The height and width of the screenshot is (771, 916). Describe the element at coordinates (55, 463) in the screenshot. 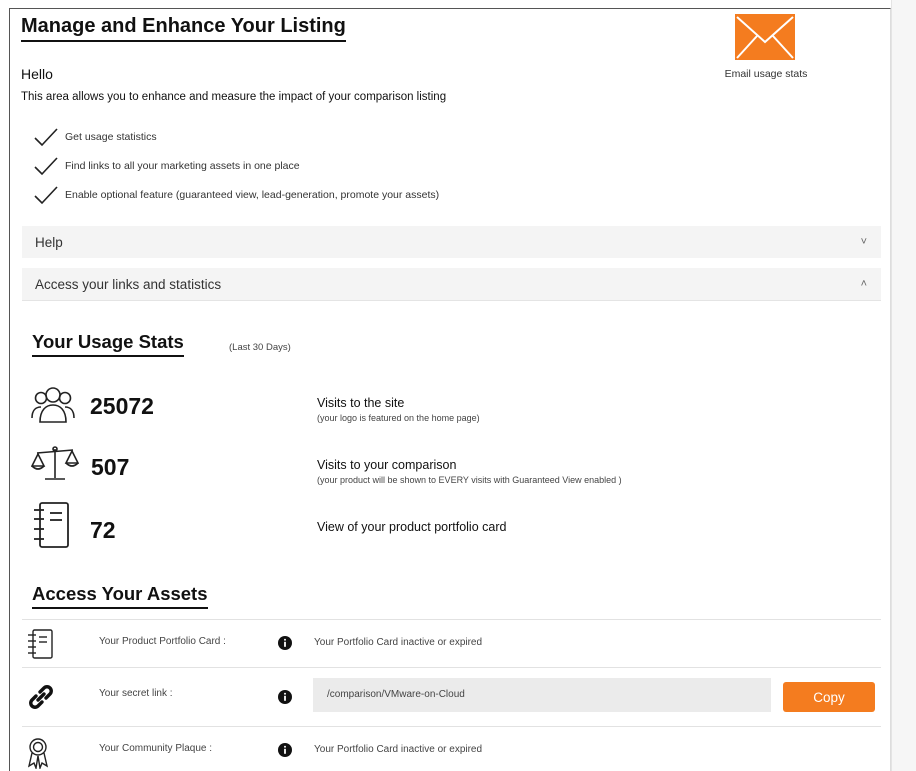

I see `scales-icon` at that location.